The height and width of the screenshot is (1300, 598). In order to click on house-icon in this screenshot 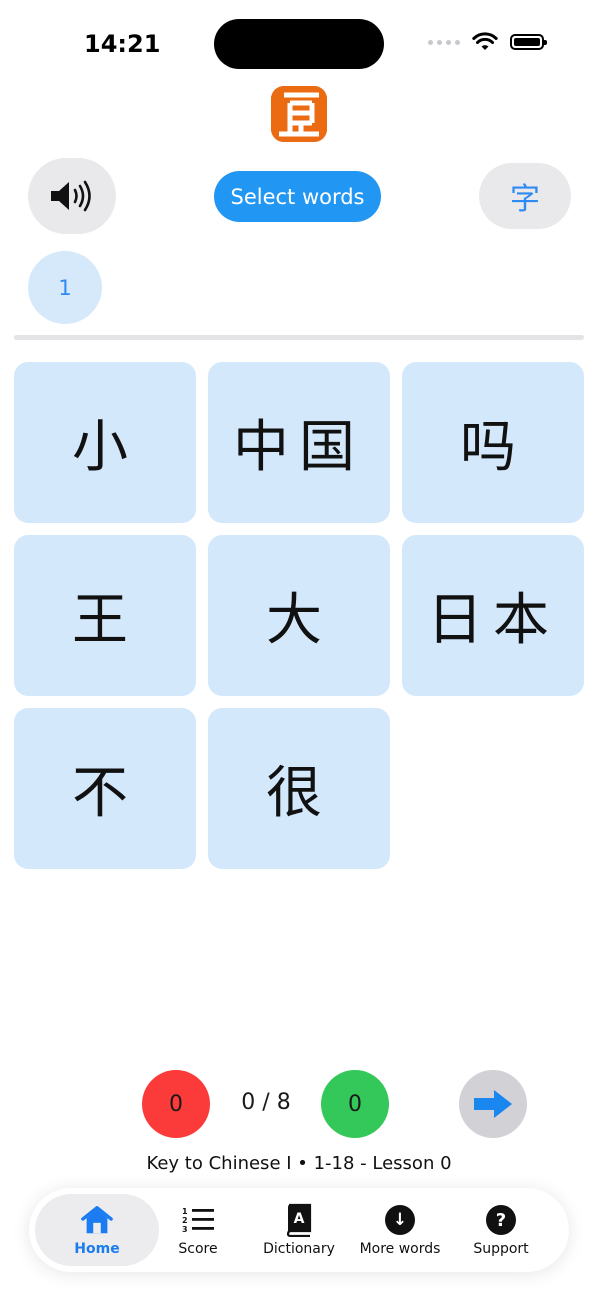, I will do `click(97, 1220)`.